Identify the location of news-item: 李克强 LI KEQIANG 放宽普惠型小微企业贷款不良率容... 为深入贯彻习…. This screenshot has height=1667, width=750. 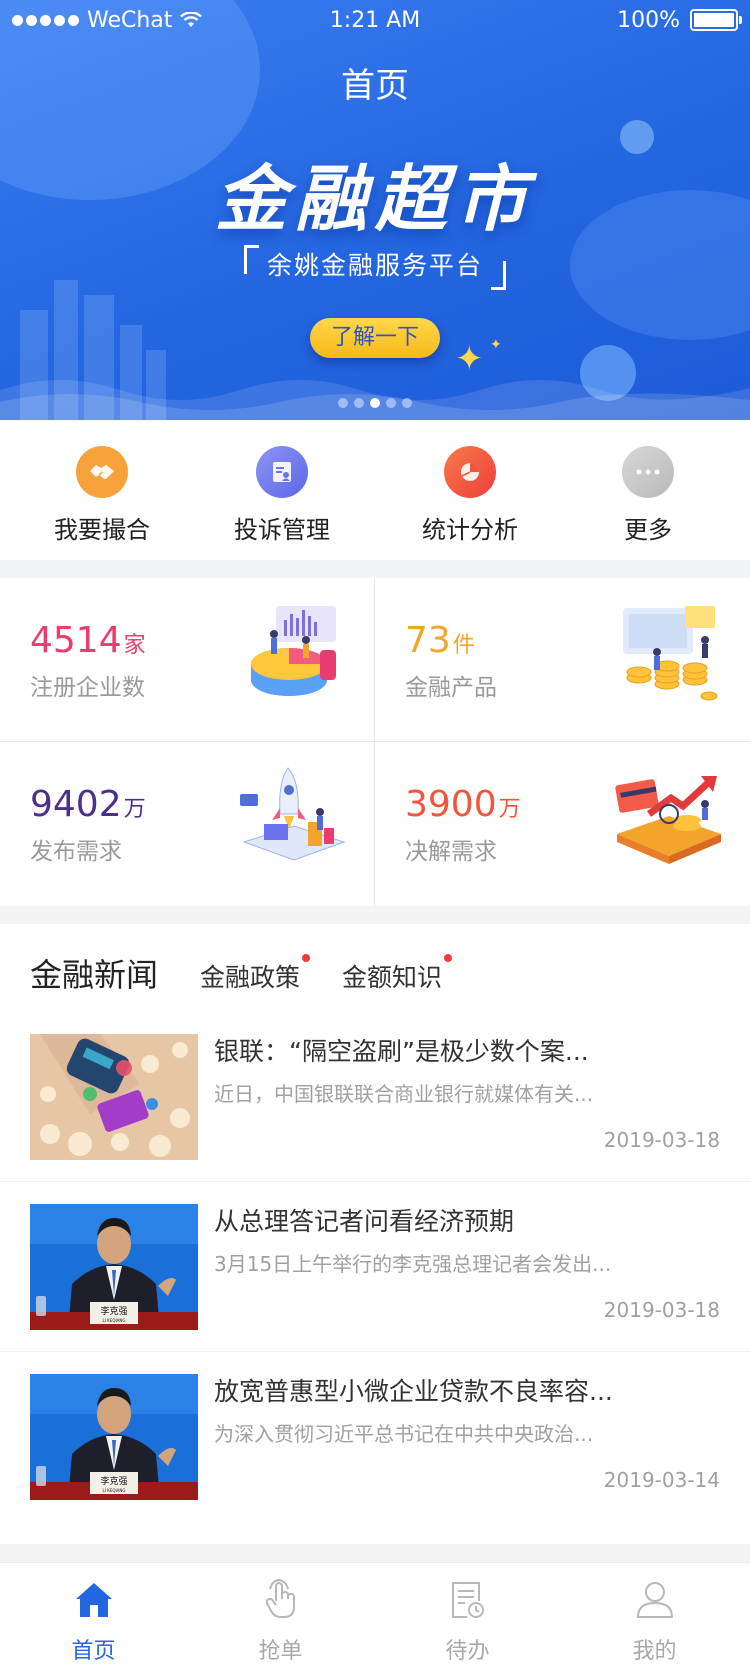
(375, 1432).